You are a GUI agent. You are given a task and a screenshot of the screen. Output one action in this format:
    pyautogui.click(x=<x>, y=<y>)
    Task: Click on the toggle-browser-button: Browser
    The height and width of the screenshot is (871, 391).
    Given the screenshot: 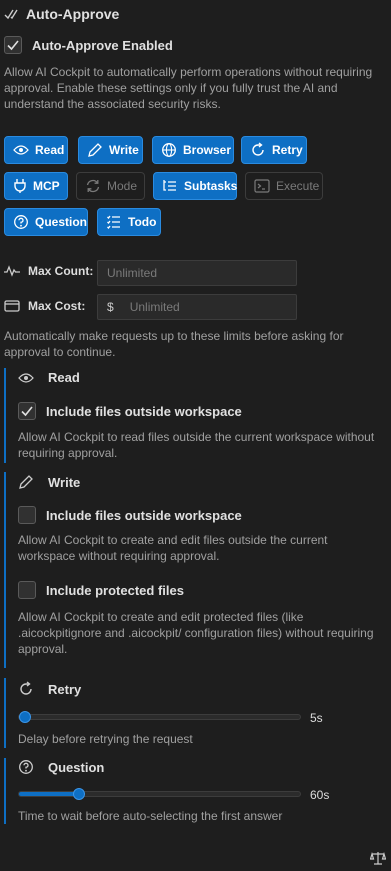 What is the action you would take?
    pyautogui.click(x=193, y=150)
    